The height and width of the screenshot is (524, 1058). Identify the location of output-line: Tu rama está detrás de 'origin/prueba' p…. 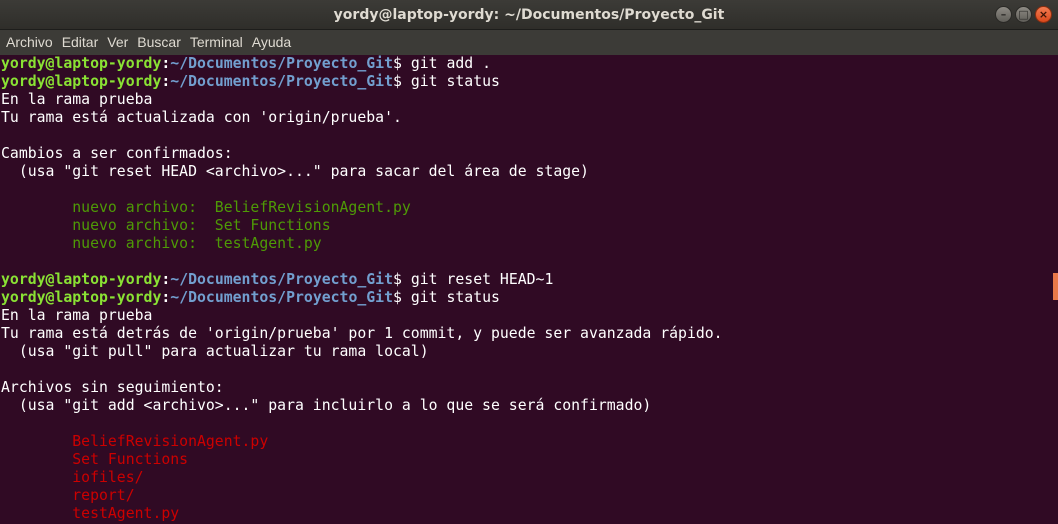
(526, 334).